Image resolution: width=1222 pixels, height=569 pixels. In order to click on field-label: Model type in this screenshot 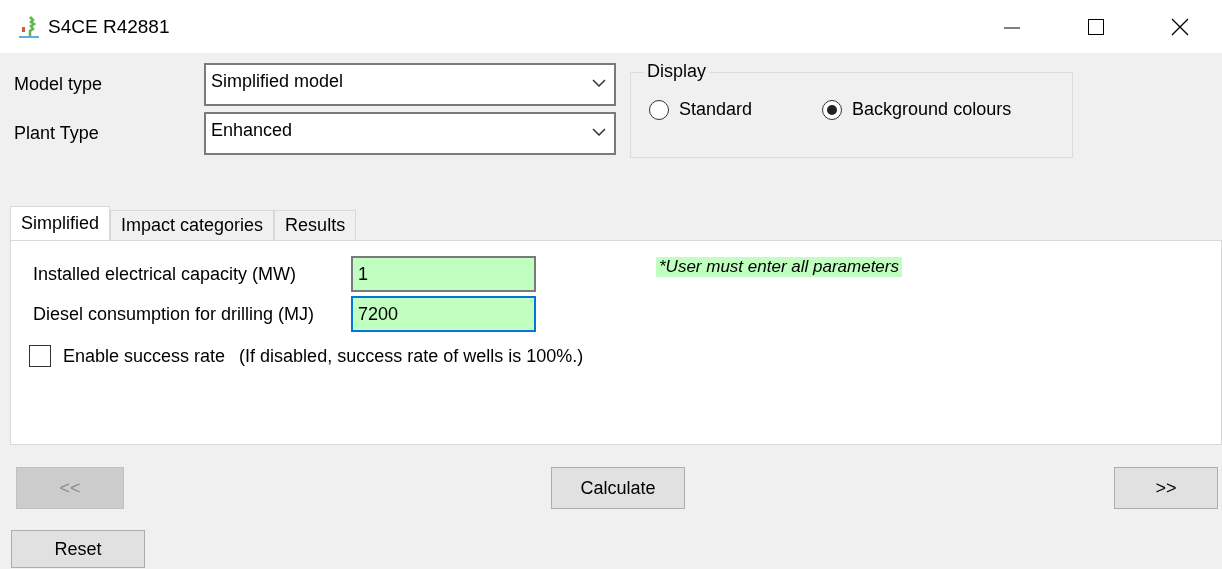, I will do `click(59, 84)`.